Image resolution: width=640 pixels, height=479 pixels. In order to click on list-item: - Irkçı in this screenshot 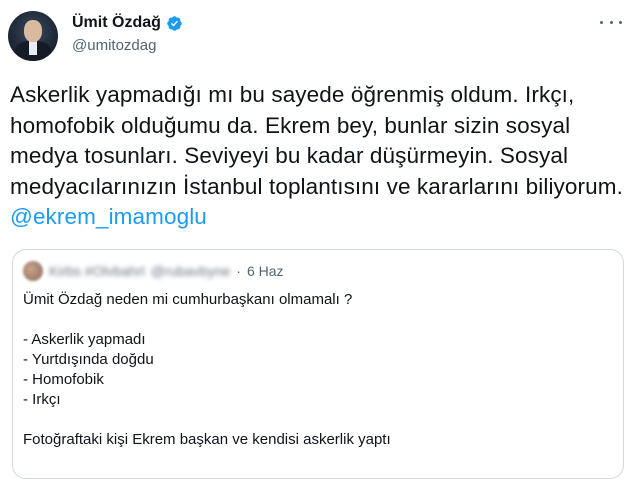, I will do `click(42, 399)`.